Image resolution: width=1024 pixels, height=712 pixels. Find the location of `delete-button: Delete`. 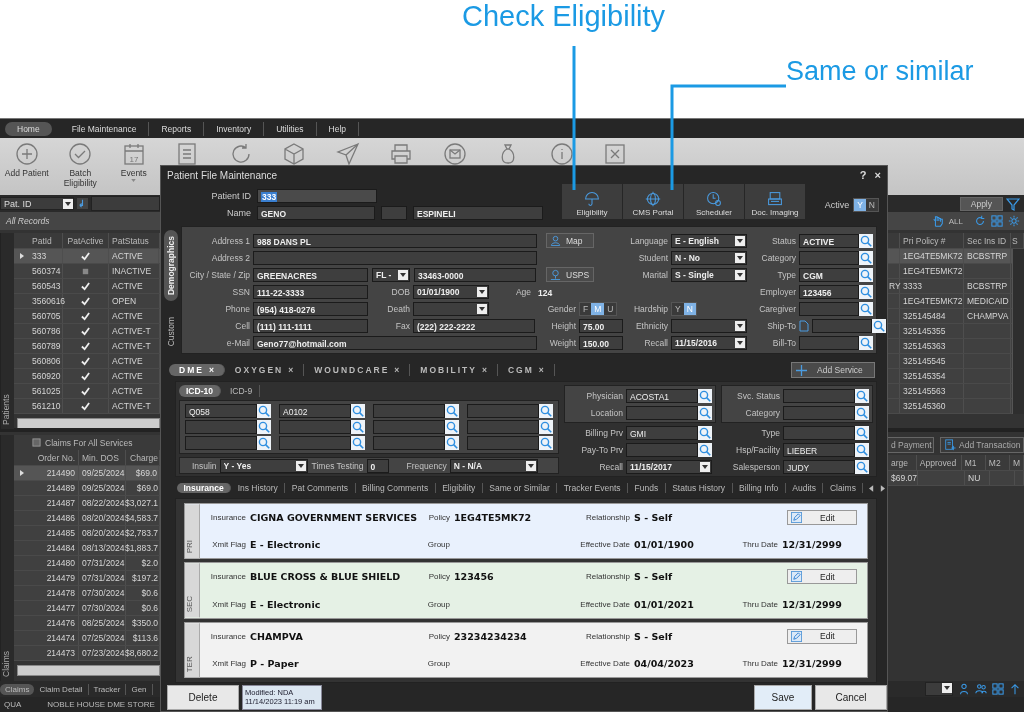

delete-button: Delete is located at coordinates (203, 697).